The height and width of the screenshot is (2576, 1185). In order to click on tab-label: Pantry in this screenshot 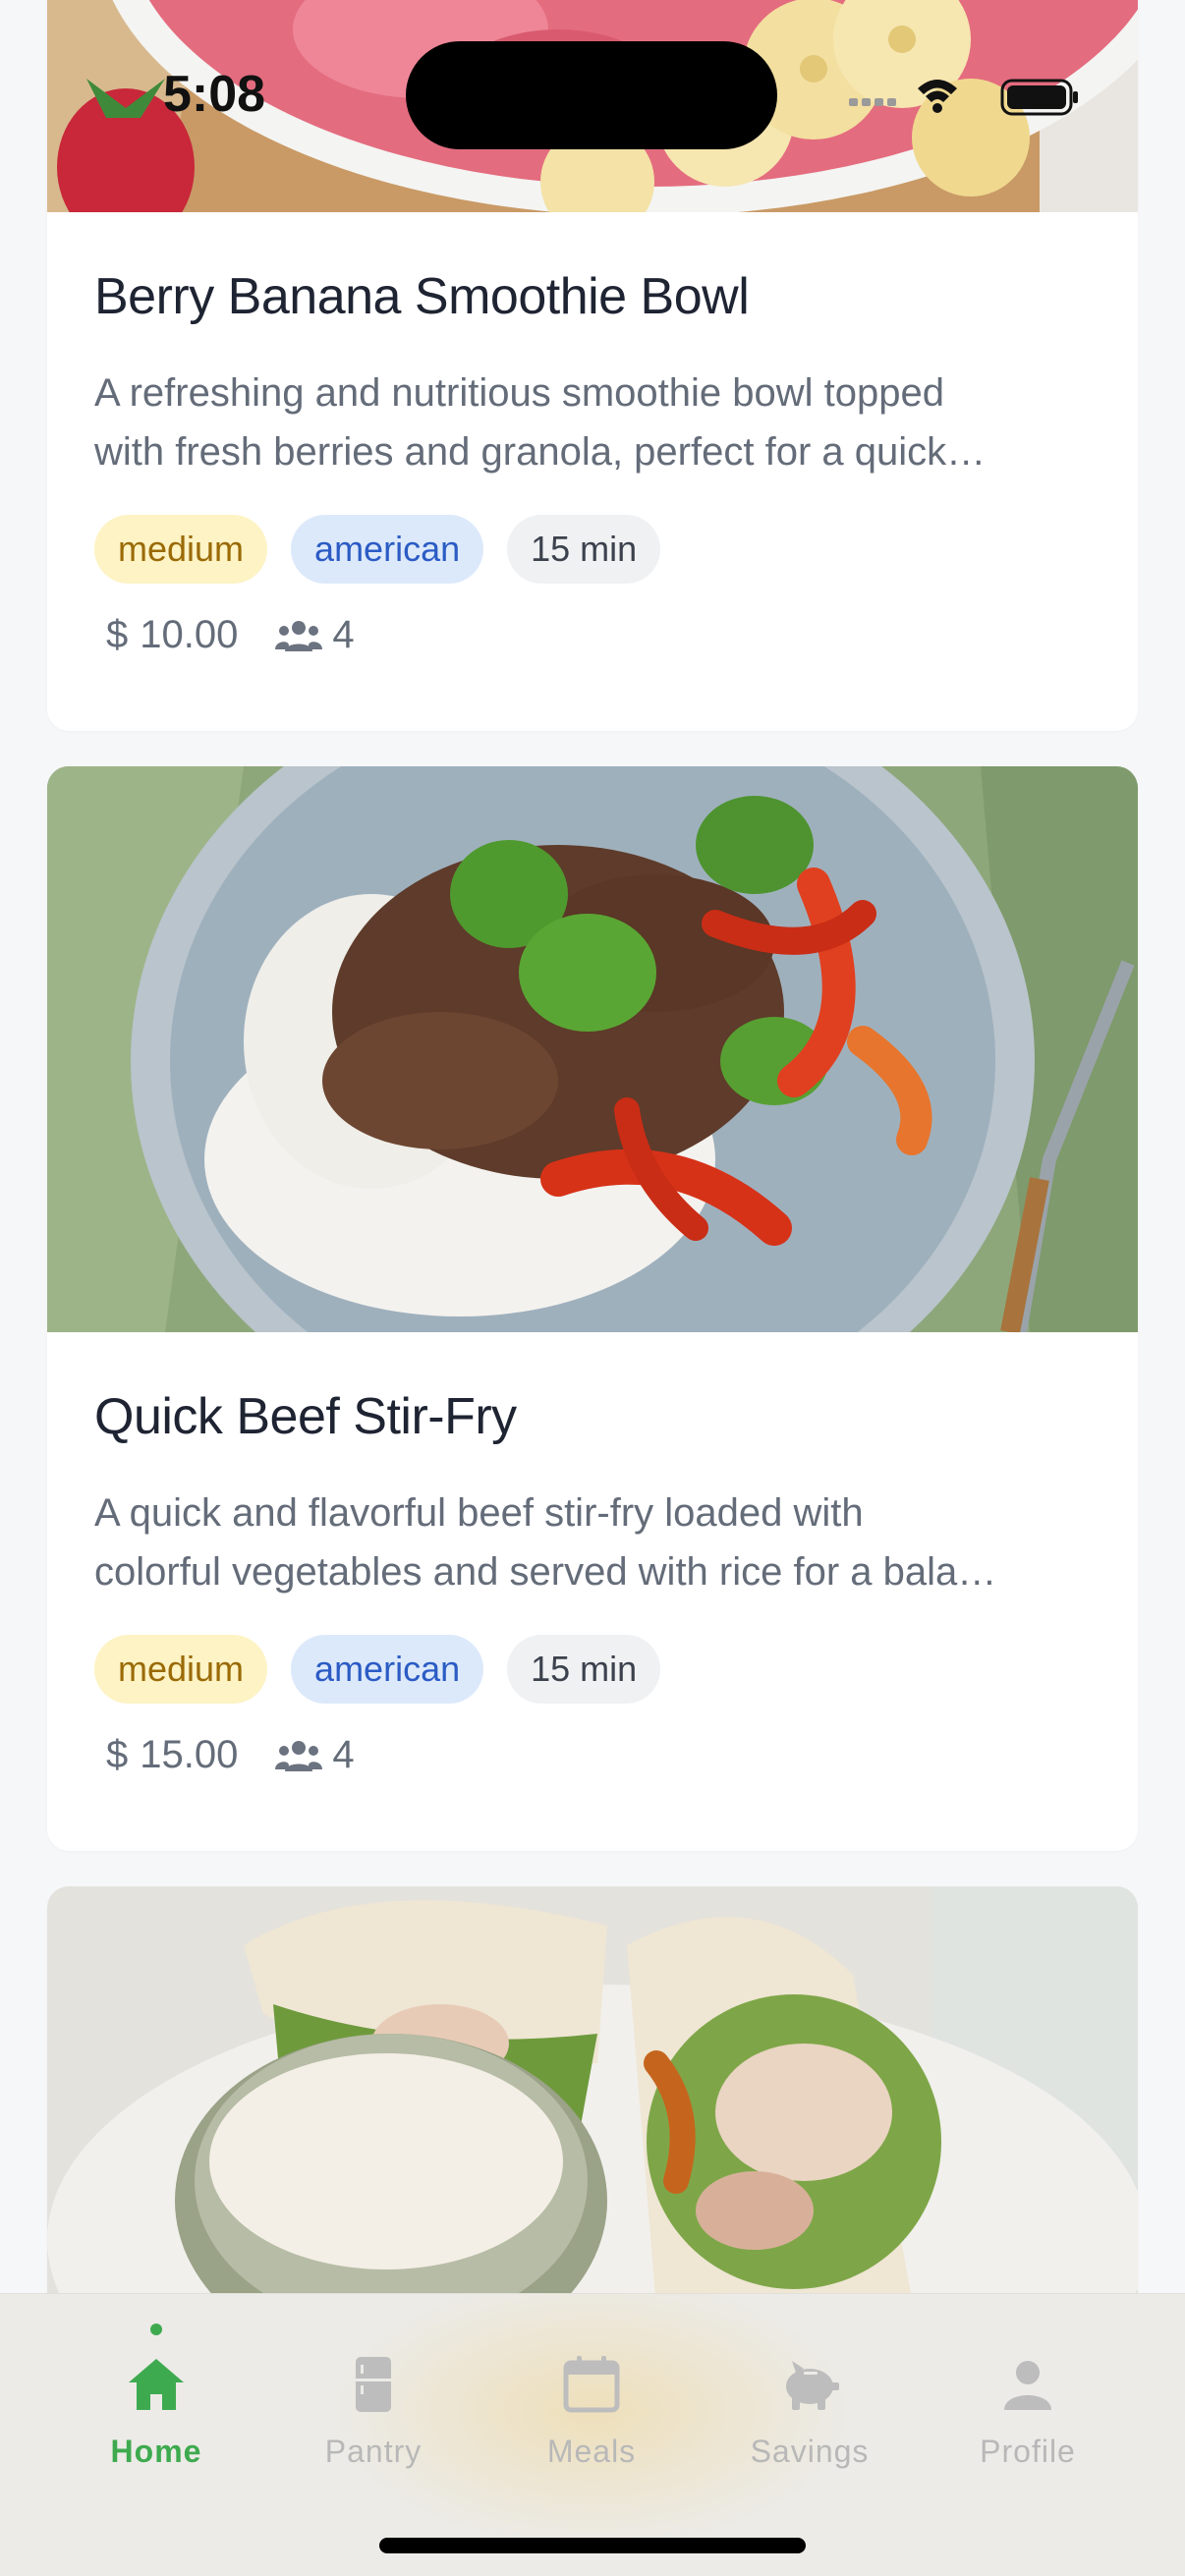, I will do `click(374, 2451)`.